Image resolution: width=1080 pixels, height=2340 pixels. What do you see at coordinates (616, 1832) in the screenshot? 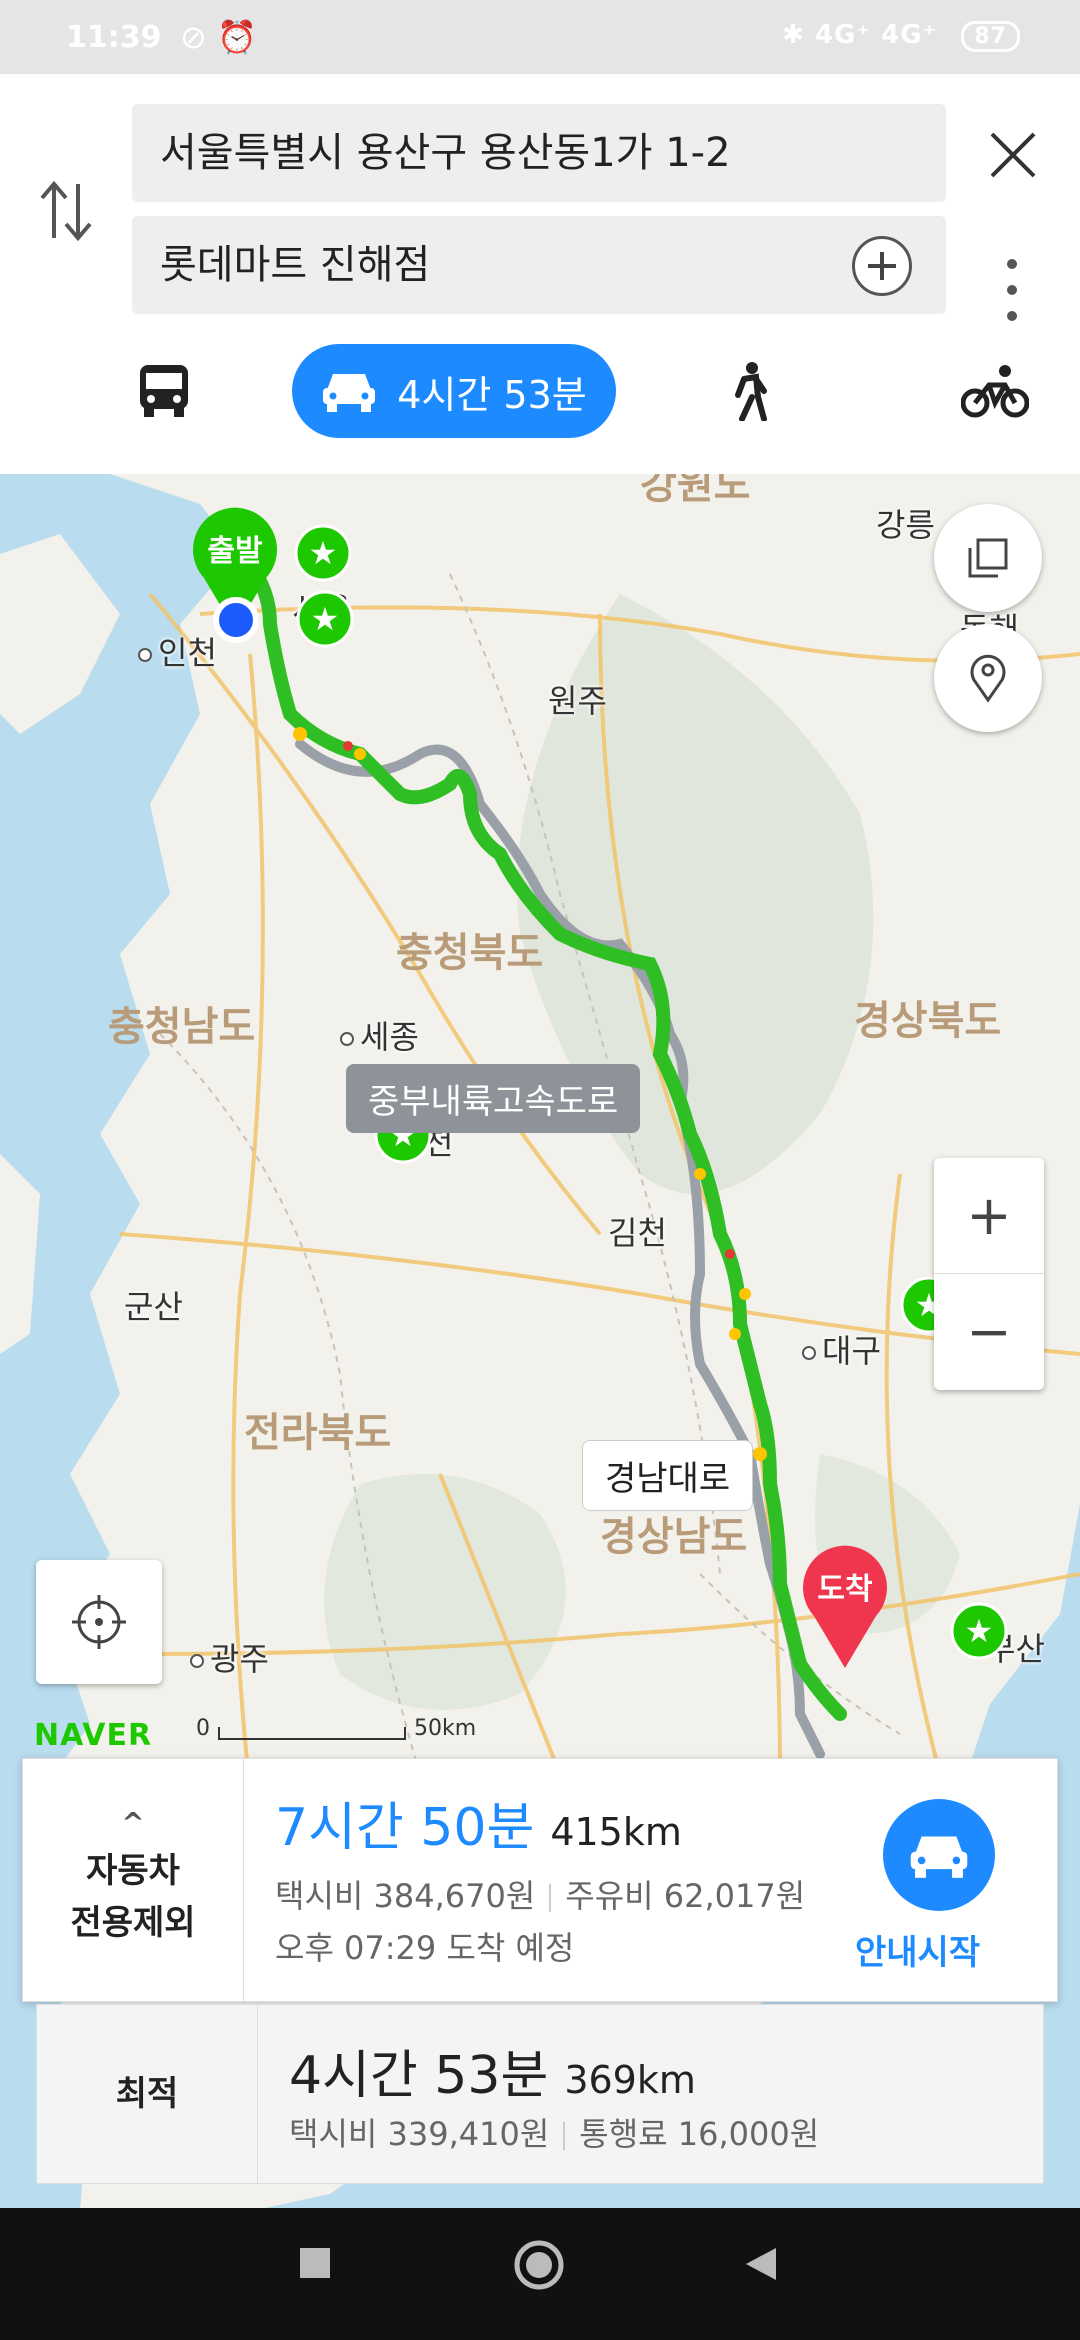
I see `route-distance: 415km` at bounding box center [616, 1832].